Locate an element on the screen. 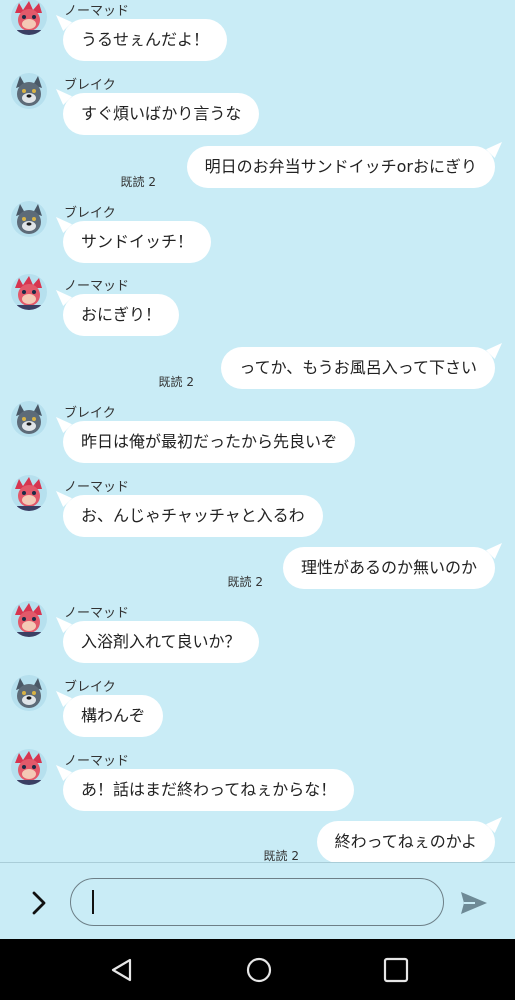 This screenshot has width=515, height=1000. message-bubble: うるせぇんだよ！ is located at coordinates (145, 40).